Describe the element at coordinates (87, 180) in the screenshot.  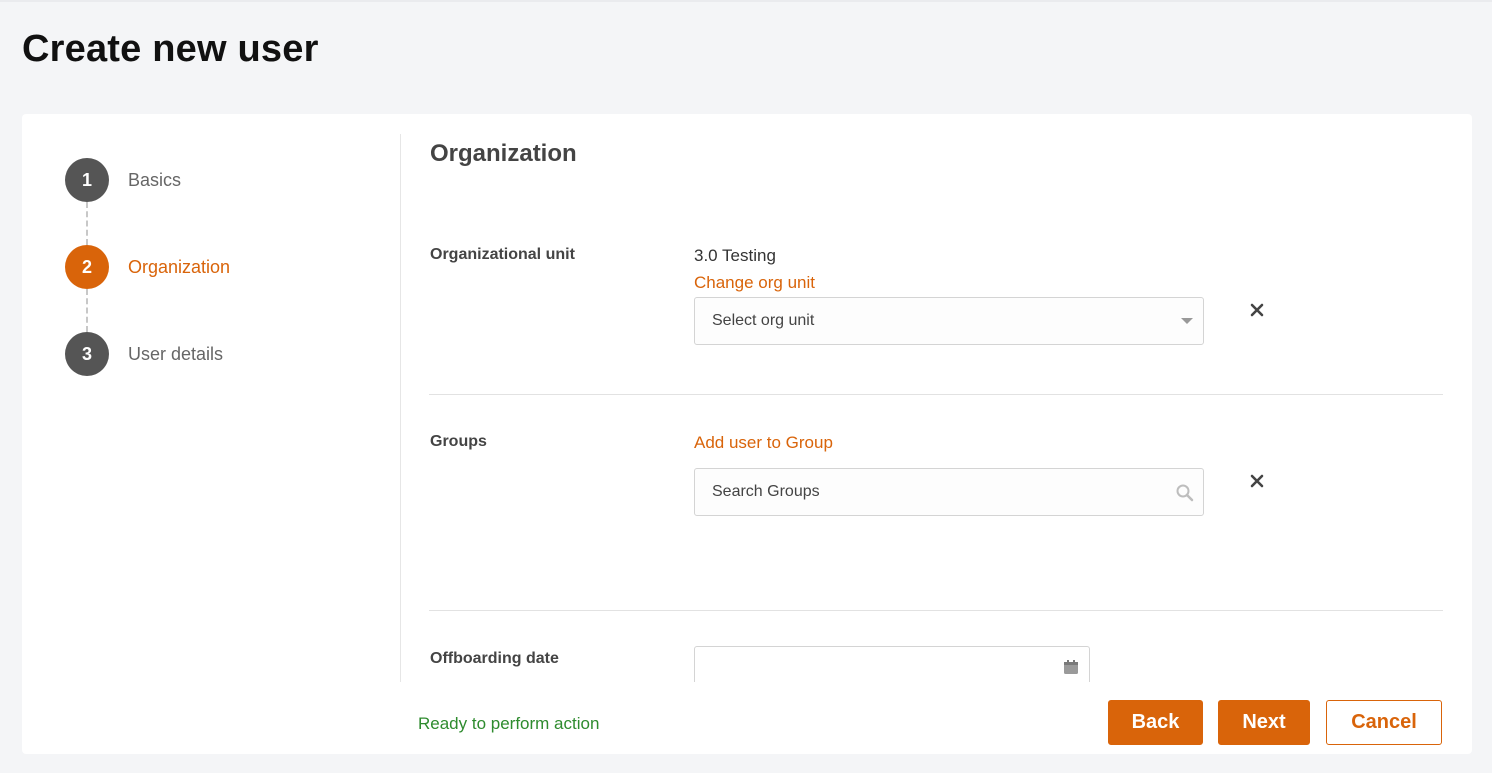
I see `step-number: 1` at that location.